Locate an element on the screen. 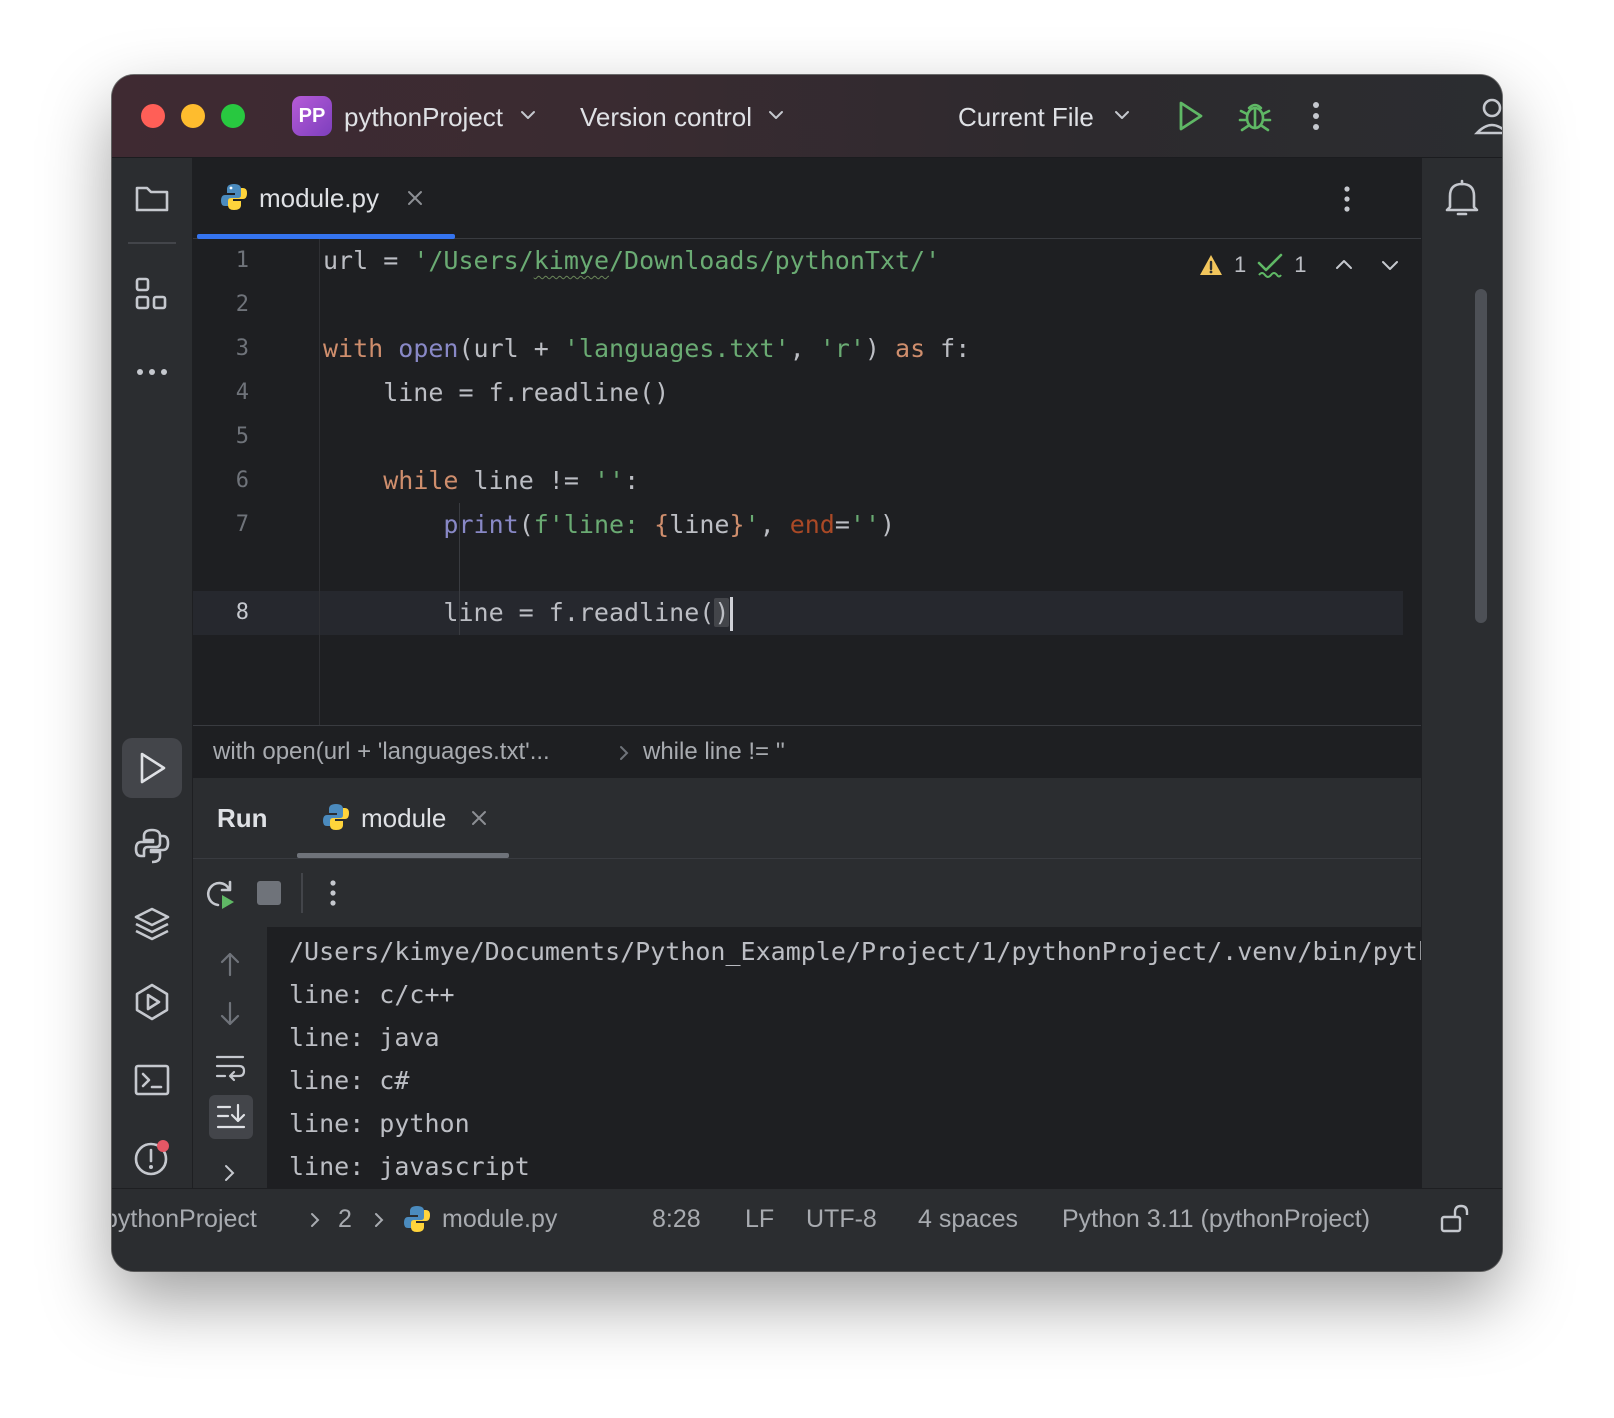 The height and width of the screenshot is (1418, 1614). rerun-icon is located at coordinates (220, 894).